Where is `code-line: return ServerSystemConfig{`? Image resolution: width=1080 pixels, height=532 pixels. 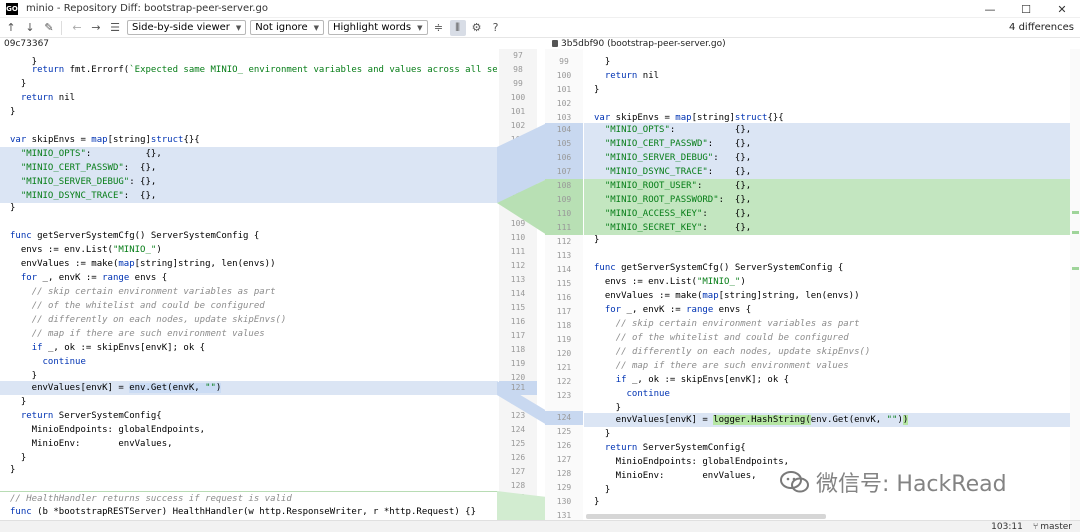
code-line: return ServerSystemConfig{ is located at coordinates (91, 416).